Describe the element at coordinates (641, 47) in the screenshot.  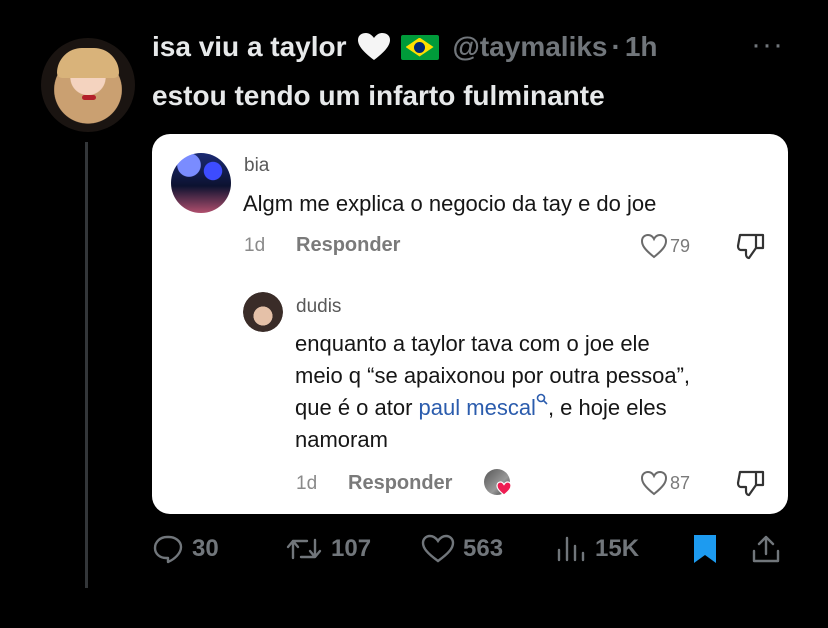
I see `tweet-time: 1h` at that location.